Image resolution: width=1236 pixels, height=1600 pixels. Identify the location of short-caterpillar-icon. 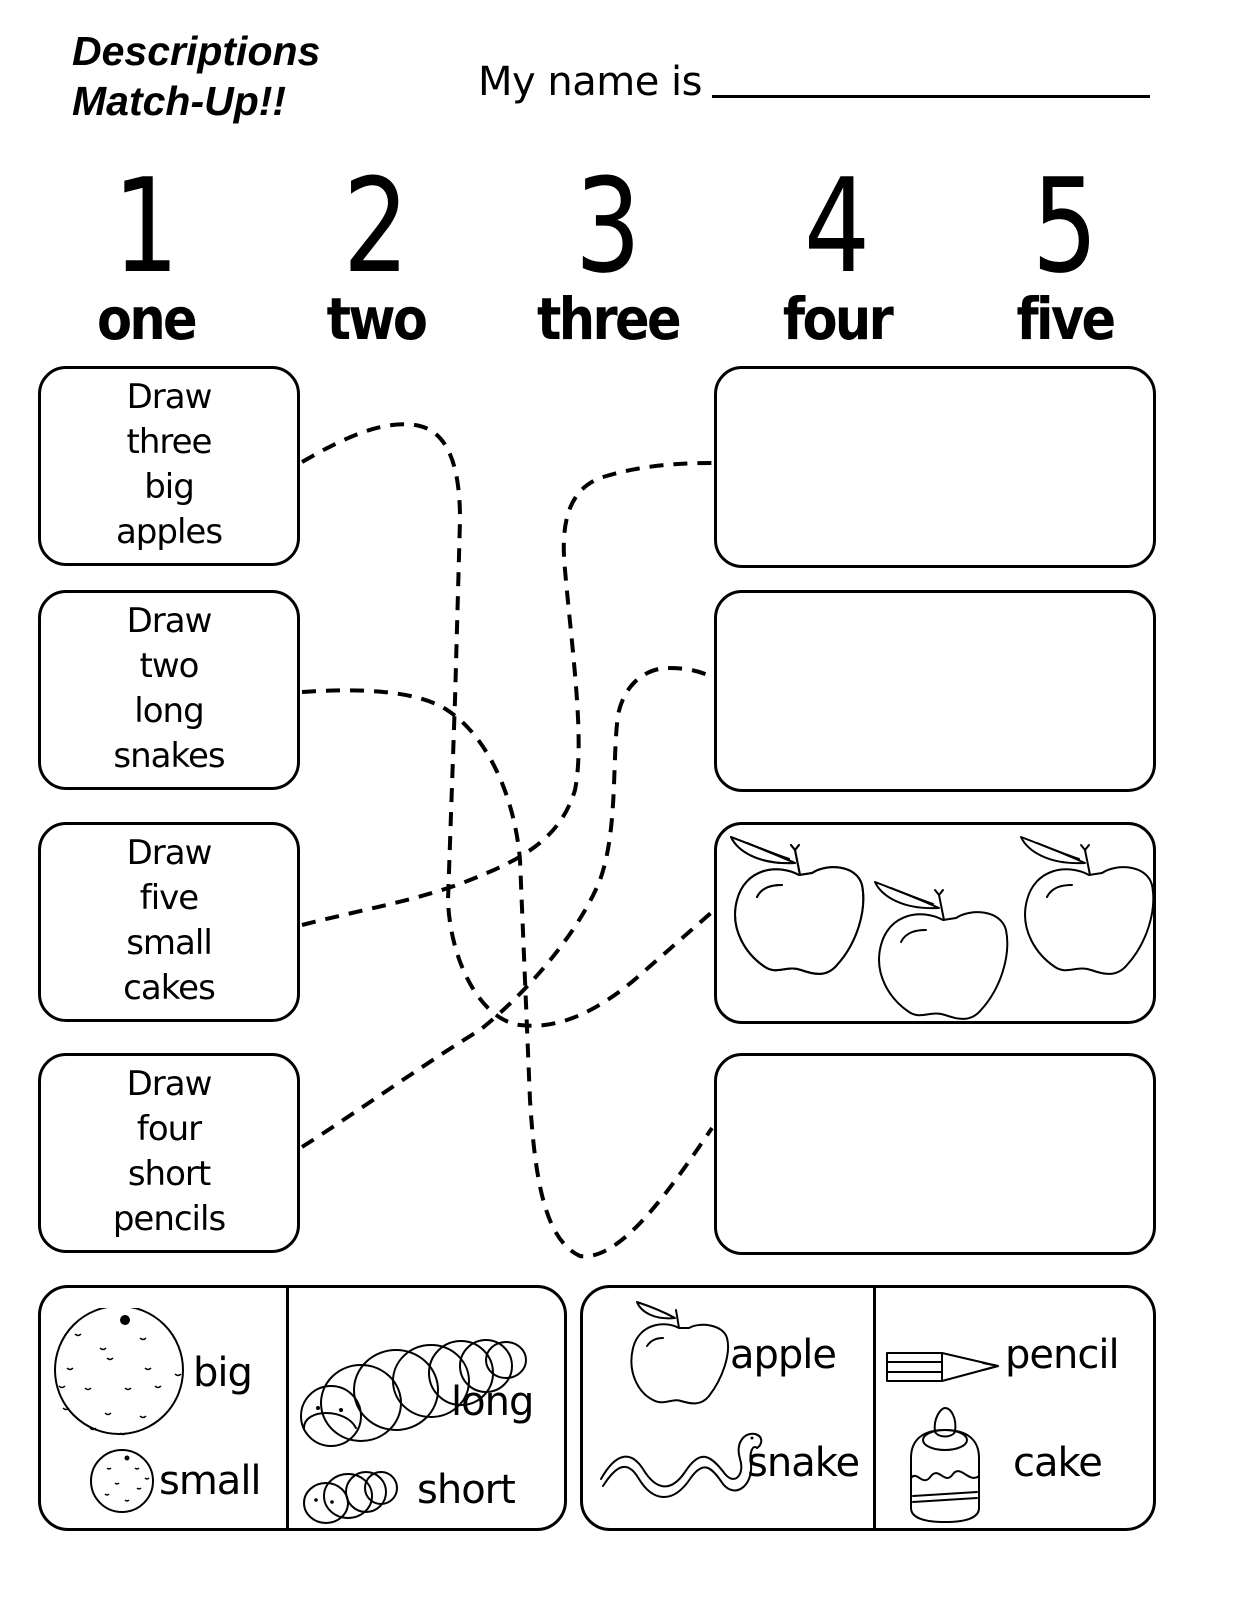
(350, 1497).